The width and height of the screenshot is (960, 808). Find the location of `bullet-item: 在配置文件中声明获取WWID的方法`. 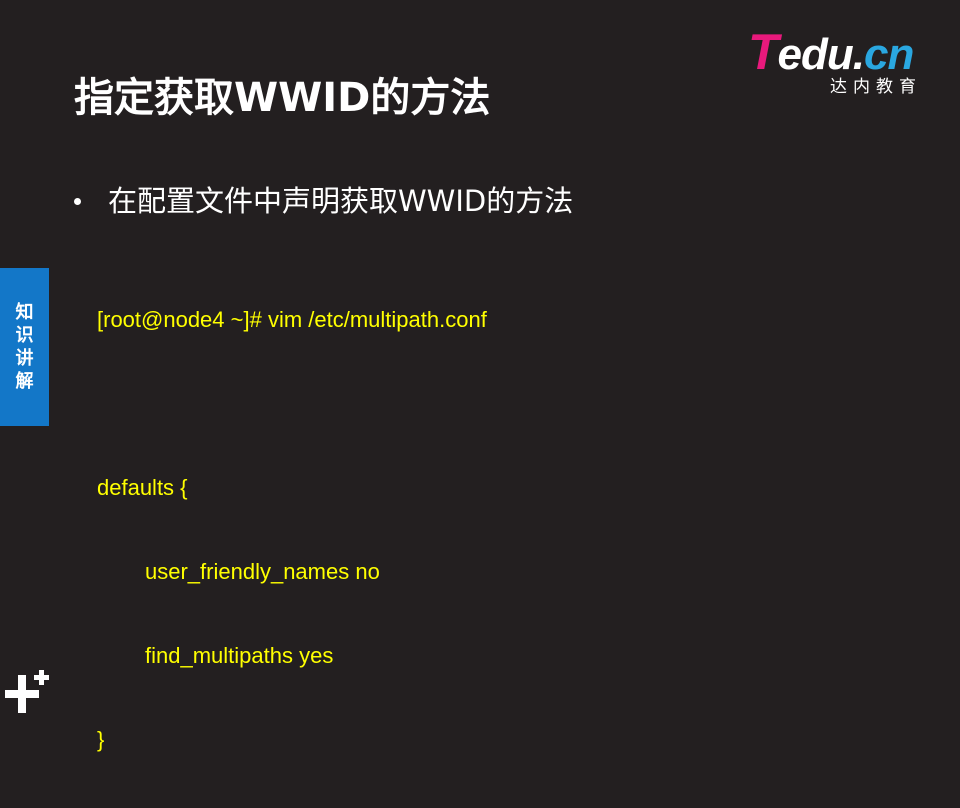

bullet-item: 在配置文件中声明获取WWID的方法 is located at coordinates (323, 201).